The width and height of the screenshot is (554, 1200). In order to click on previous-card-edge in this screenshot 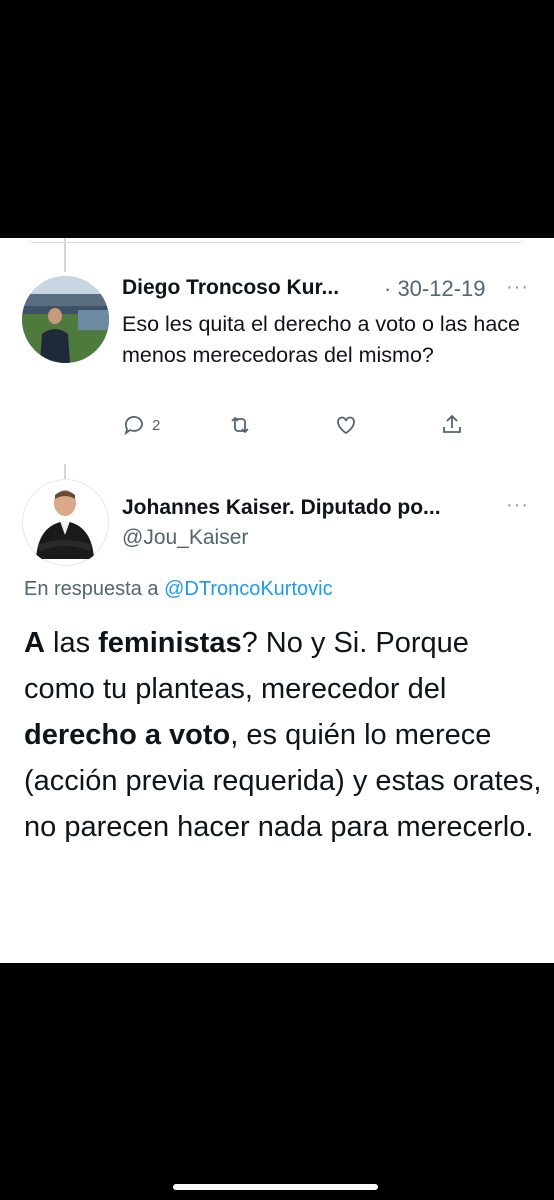, I will do `click(276, 239)`.